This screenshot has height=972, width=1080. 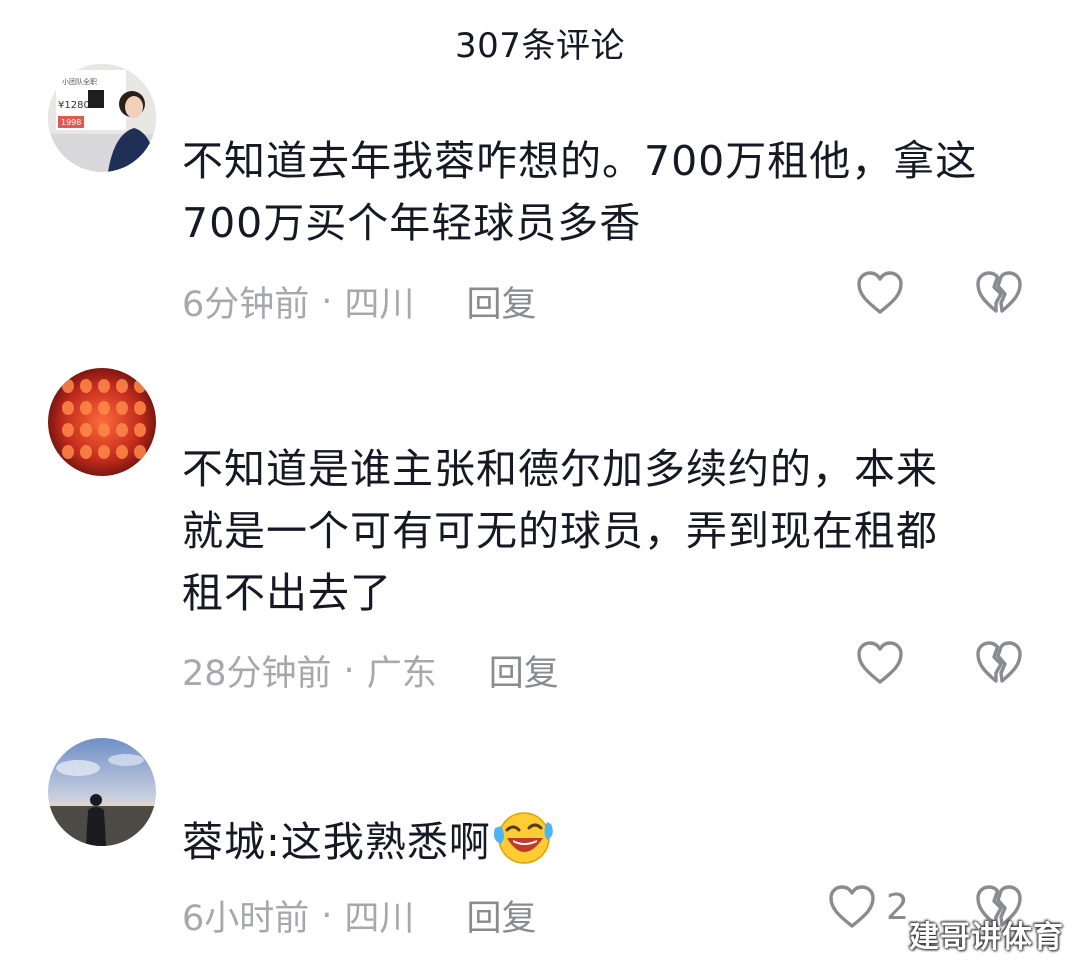 I want to click on comment-time: 6小时前, so click(x=246, y=919).